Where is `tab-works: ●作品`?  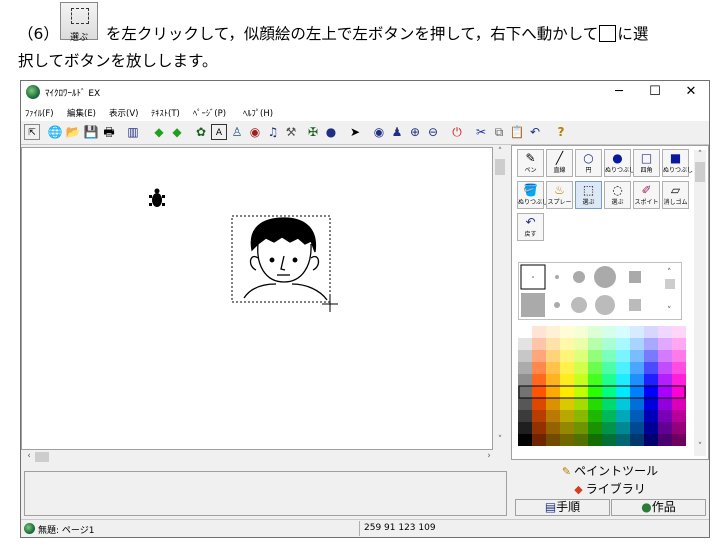 tab-works: ●作品 is located at coordinates (658, 507).